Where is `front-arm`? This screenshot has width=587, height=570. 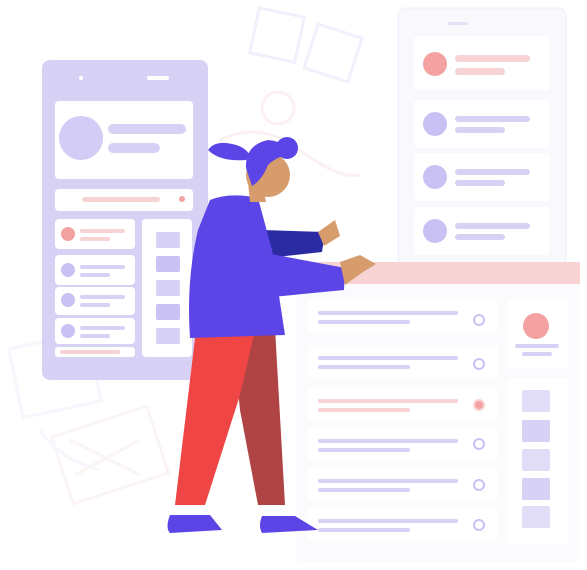 front-arm is located at coordinates (294, 274).